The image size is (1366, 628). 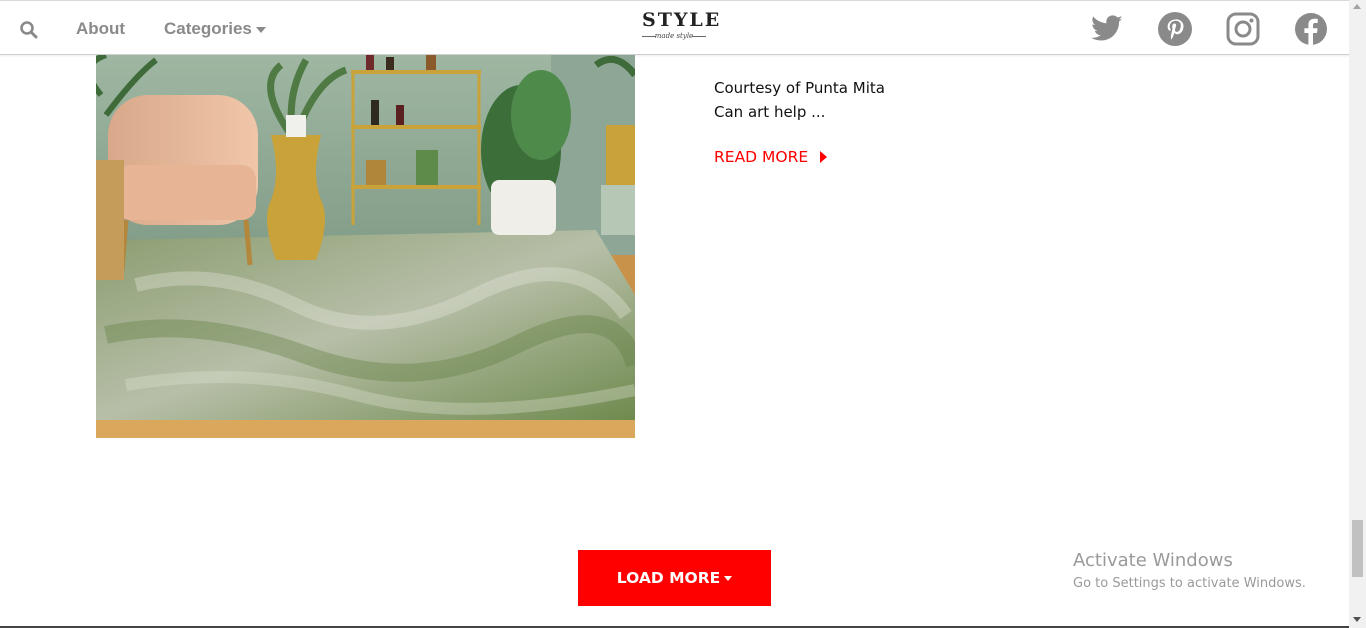 What do you see at coordinates (799, 88) in the screenshot?
I see `excerpt-line-1: Courtesy of Punta Mita` at bounding box center [799, 88].